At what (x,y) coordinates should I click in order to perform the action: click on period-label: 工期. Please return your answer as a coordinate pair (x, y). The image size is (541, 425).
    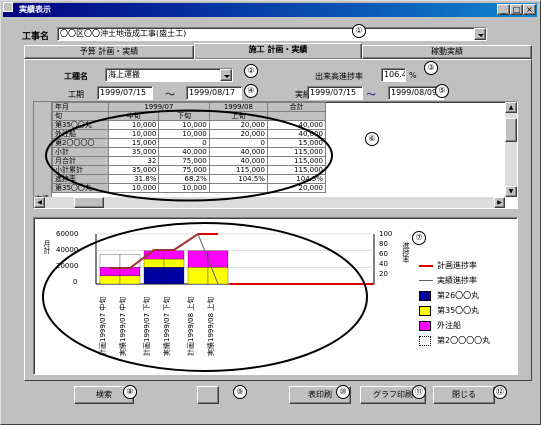
    Looking at the image, I should click on (76, 94).